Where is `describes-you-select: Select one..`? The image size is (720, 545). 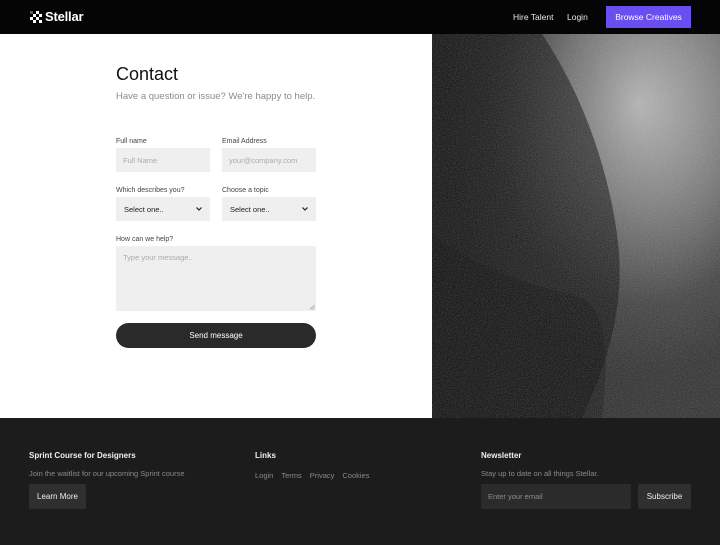 describes-you-select: Select one.. is located at coordinates (163, 209).